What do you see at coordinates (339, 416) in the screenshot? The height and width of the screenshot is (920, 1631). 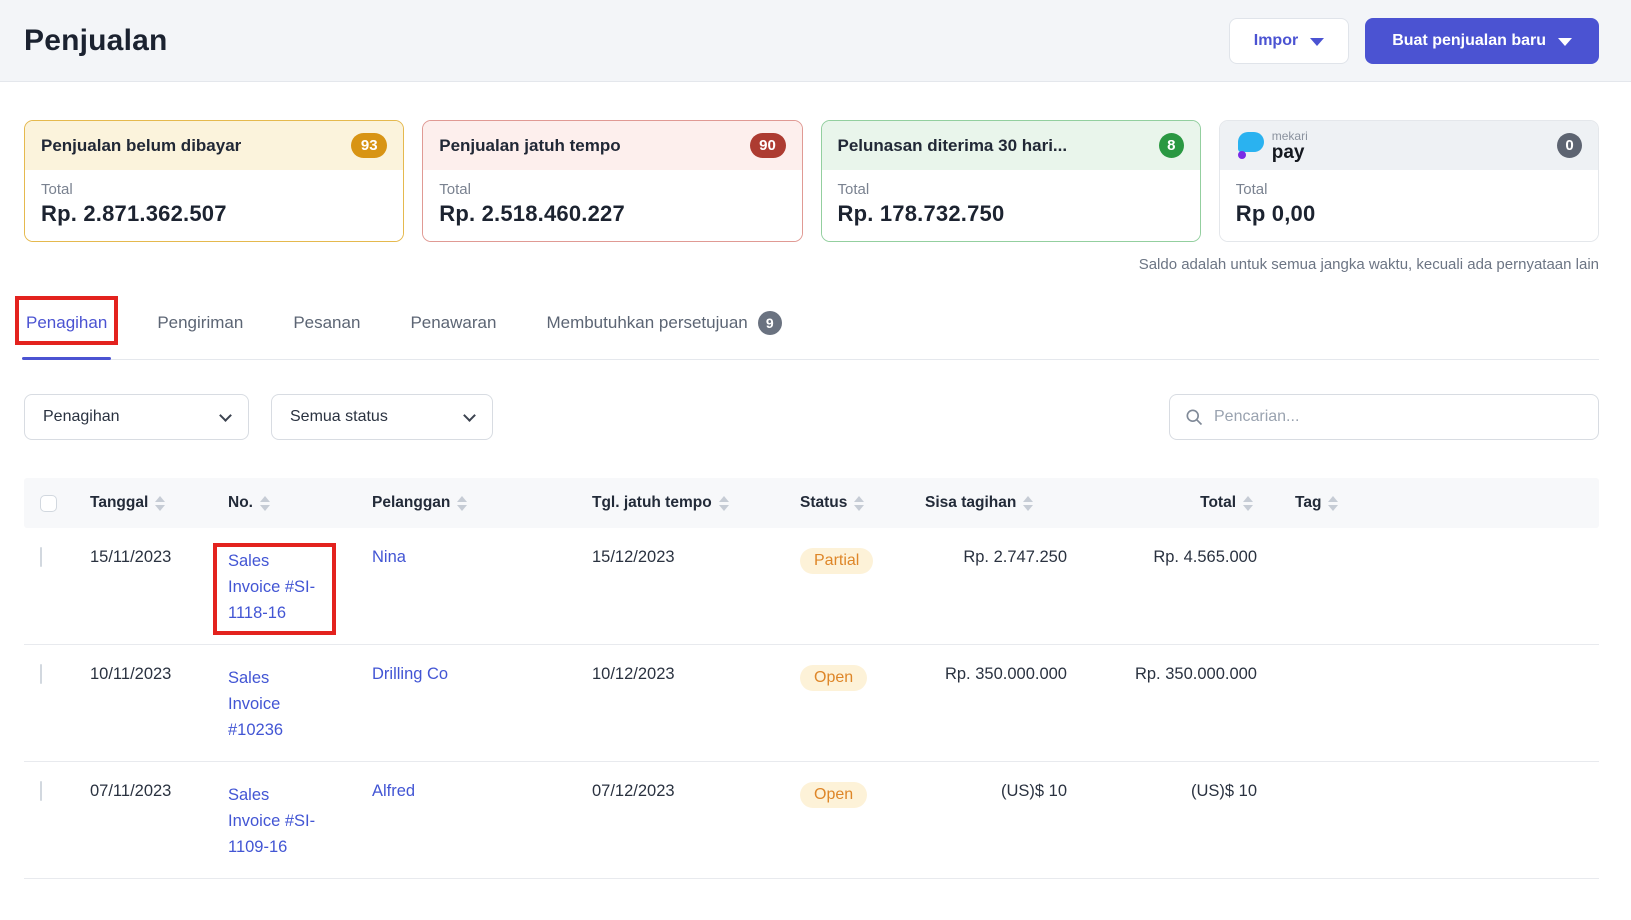 I see `status-filter-value: Semua status` at bounding box center [339, 416].